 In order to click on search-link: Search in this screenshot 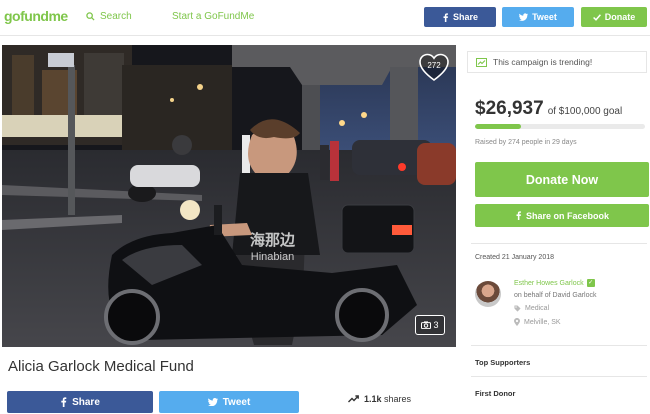, I will do `click(109, 16)`.